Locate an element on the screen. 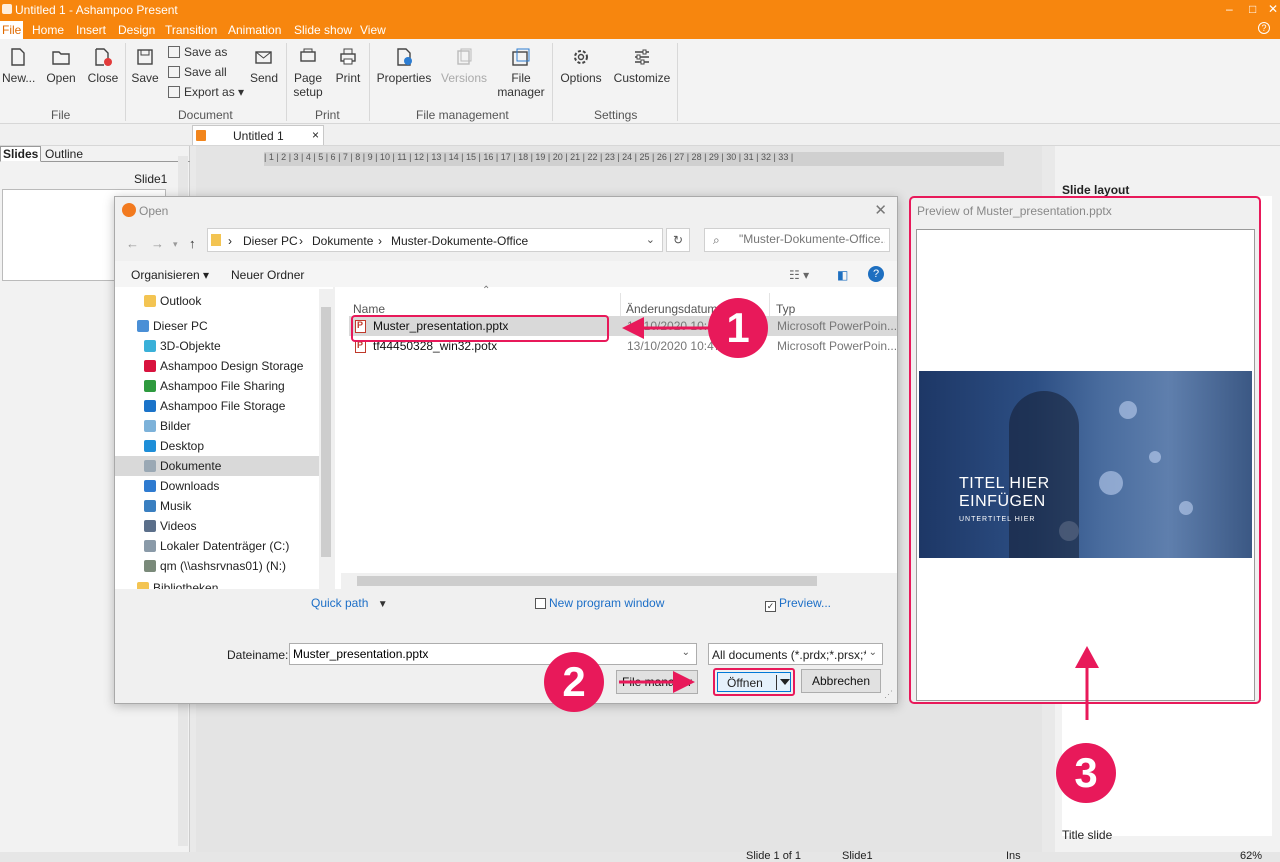 The image size is (1280, 862). nav-item-desktop: Desktop is located at coordinates (217, 446).